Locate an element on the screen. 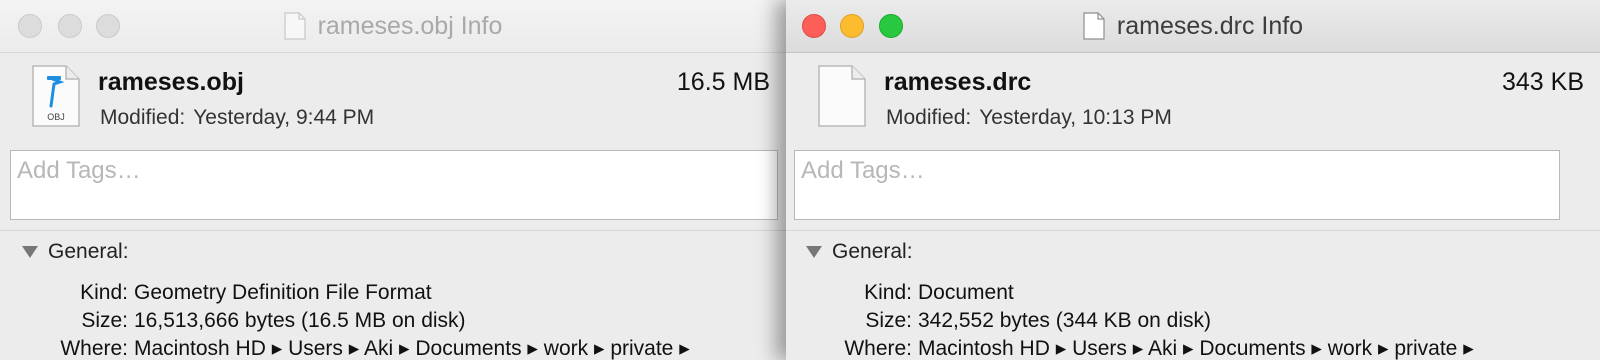 This screenshot has height=360, width=1600. size-value: 16,513,666 bytes (16.5 MB on disk) is located at coordinates (300, 320).